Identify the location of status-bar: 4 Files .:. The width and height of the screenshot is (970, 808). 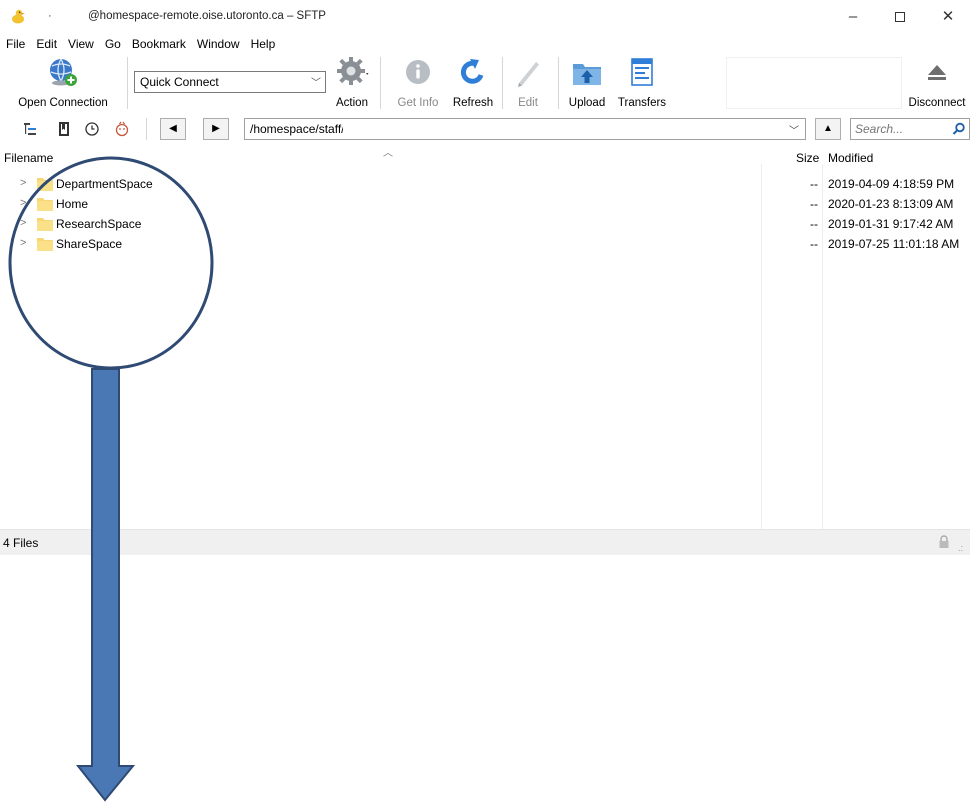
(485, 542).